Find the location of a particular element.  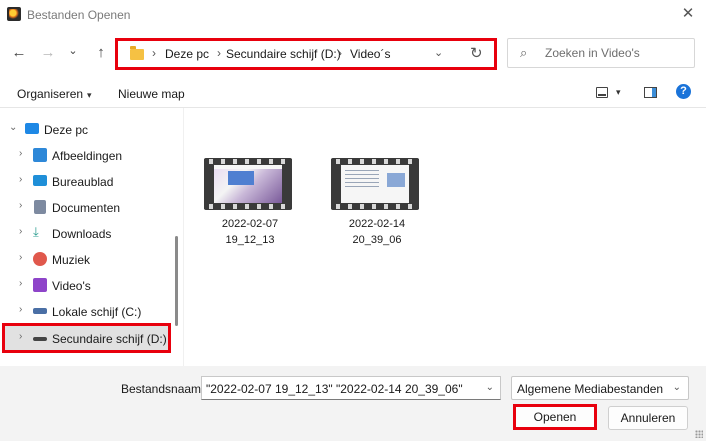

forward-button: → is located at coordinates (48, 53).